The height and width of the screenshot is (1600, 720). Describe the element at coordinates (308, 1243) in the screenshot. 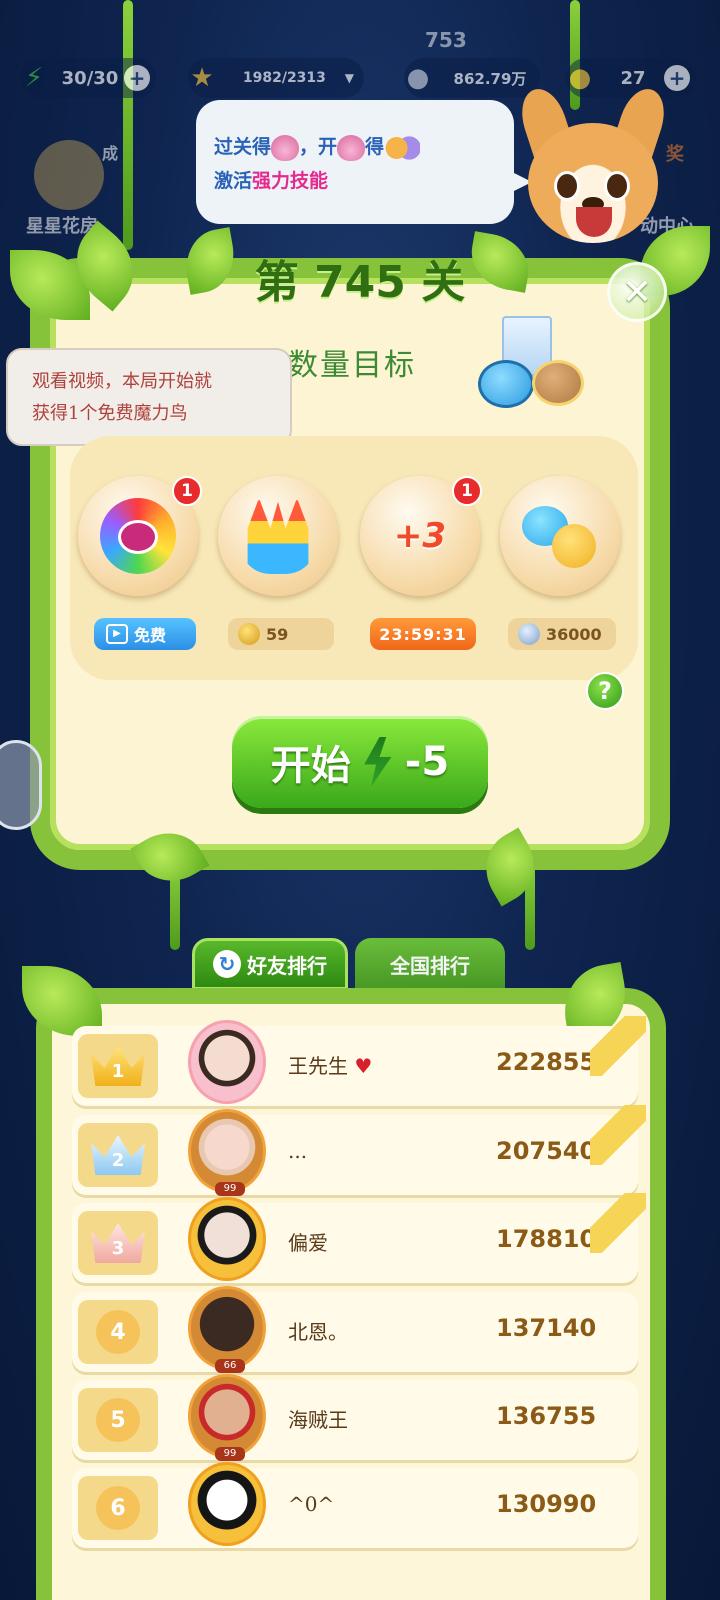

I see `player-name: 偏爱` at that location.